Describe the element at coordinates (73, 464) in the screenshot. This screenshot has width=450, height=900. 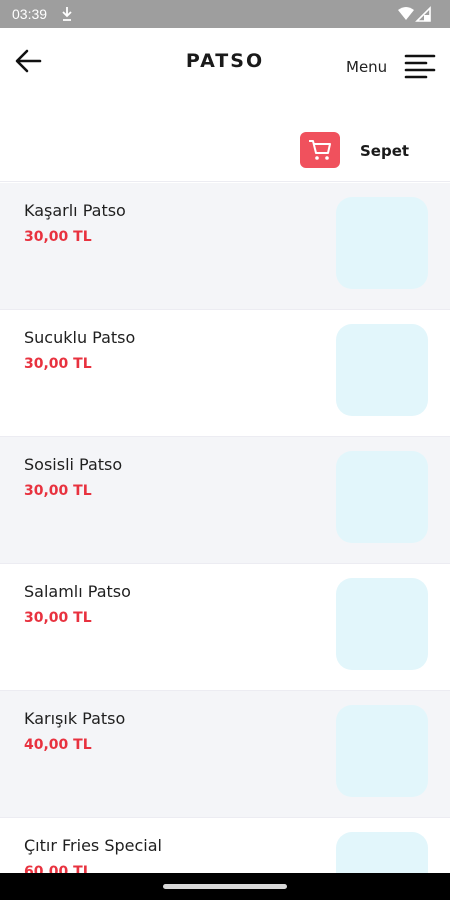
I see `product-name: Sosisli Patso` at that location.